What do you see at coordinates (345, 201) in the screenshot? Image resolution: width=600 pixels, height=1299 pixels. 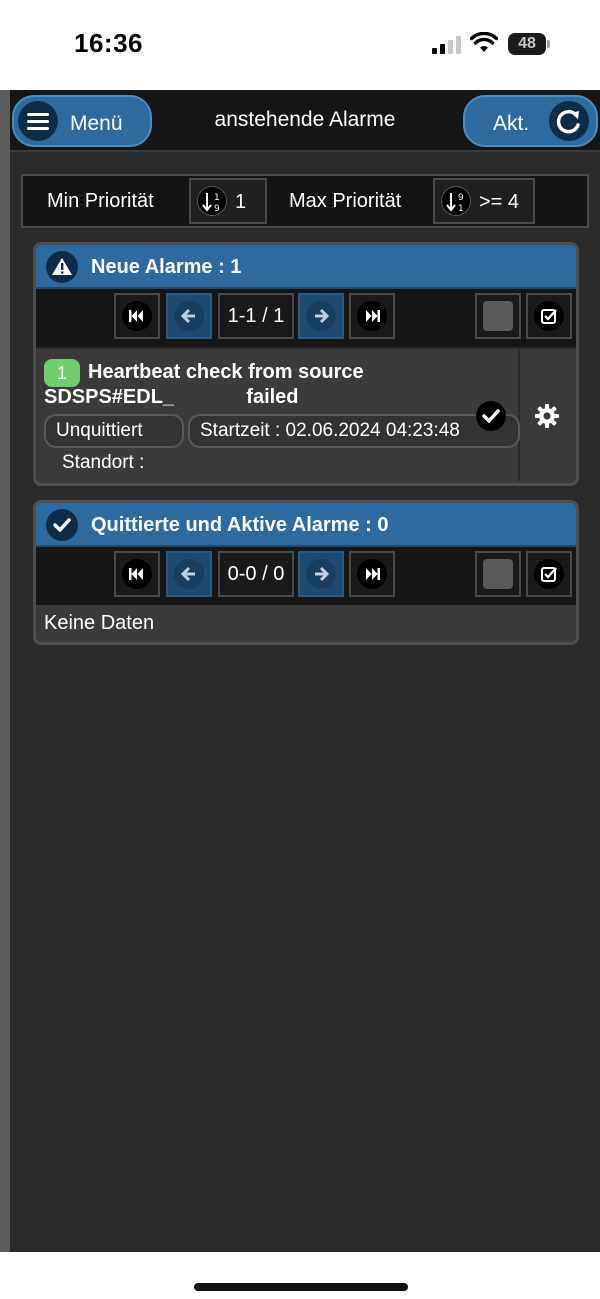 I see `max-priority-label: Max Priorität` at bounding box center [345, 201].